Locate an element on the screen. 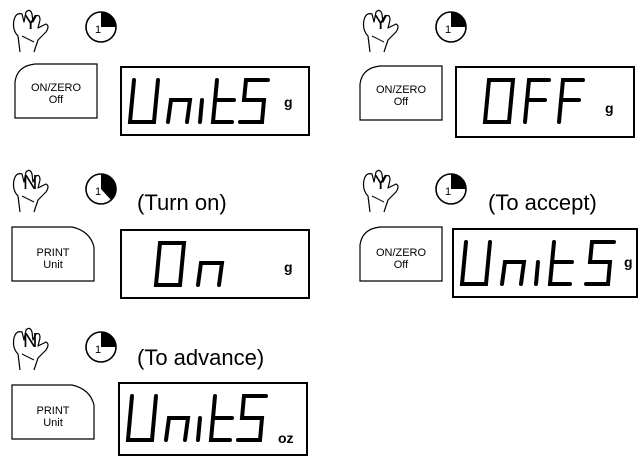 Image resolution: width=642 pixels, height=461 pixels. step-caption: (To accept) is located at coordinates (542, 202).